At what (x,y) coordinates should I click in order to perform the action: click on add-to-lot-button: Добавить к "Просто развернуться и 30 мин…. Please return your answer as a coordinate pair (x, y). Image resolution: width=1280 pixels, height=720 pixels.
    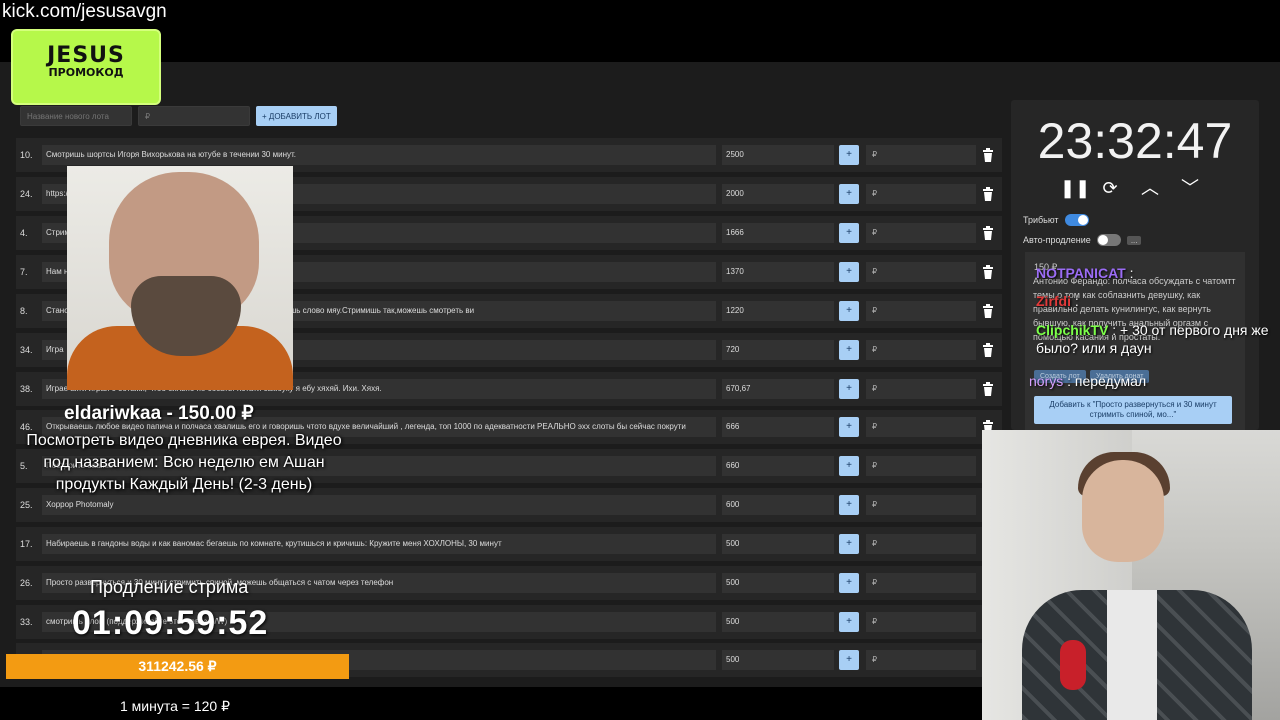
    Looking at the image, I should click on (1133, 410).